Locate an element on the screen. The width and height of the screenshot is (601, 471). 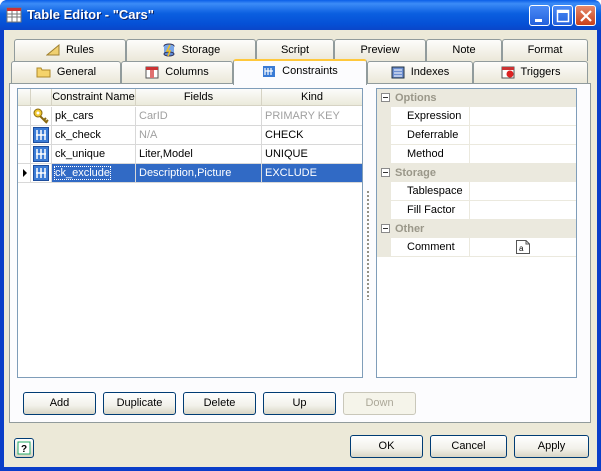
fields-cell: CarID is located at coordinates (199, 116).